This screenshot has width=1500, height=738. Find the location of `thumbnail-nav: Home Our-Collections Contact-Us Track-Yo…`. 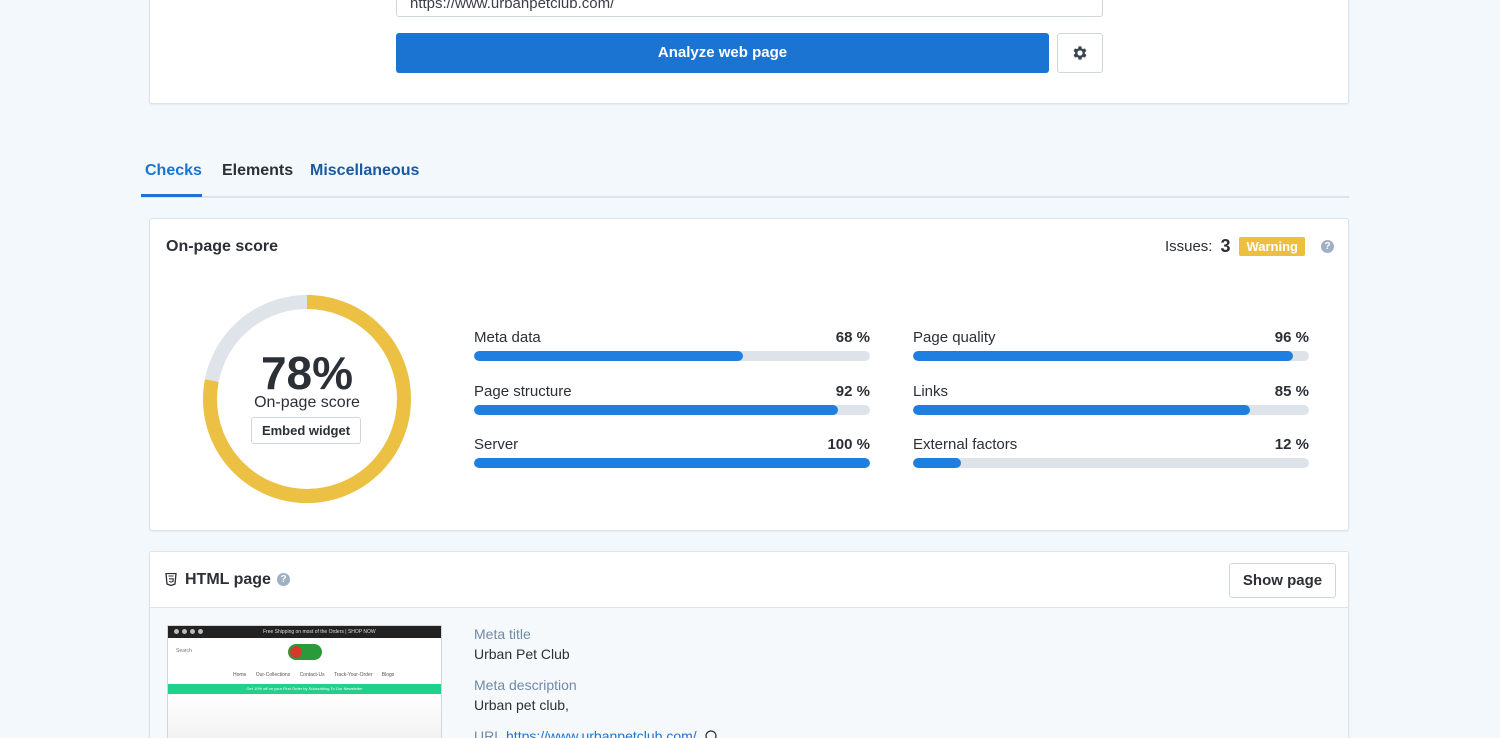

thumbnail-nav: Home Our-Collections Contact-Us Track-Yo… is located at coordinates (314, 675).